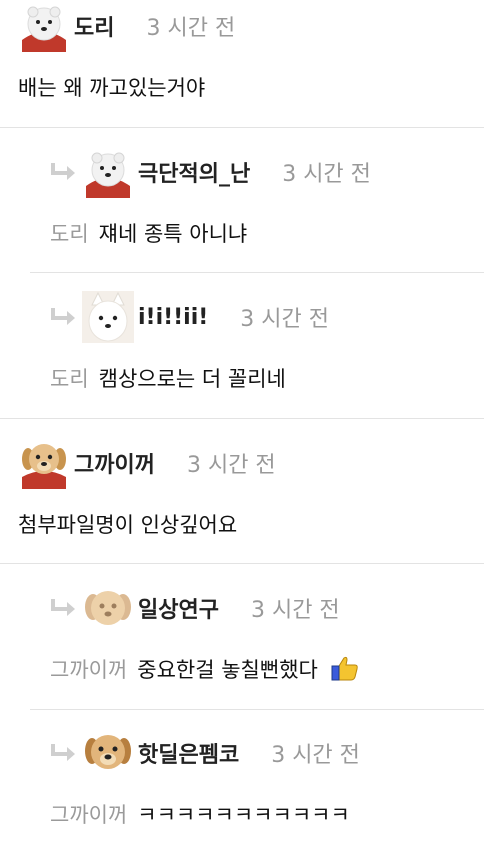 The image size is (484, 854). Describe the element at coordinates (44, 463) in the screenshot. I see `puppy-avatar` at that location.